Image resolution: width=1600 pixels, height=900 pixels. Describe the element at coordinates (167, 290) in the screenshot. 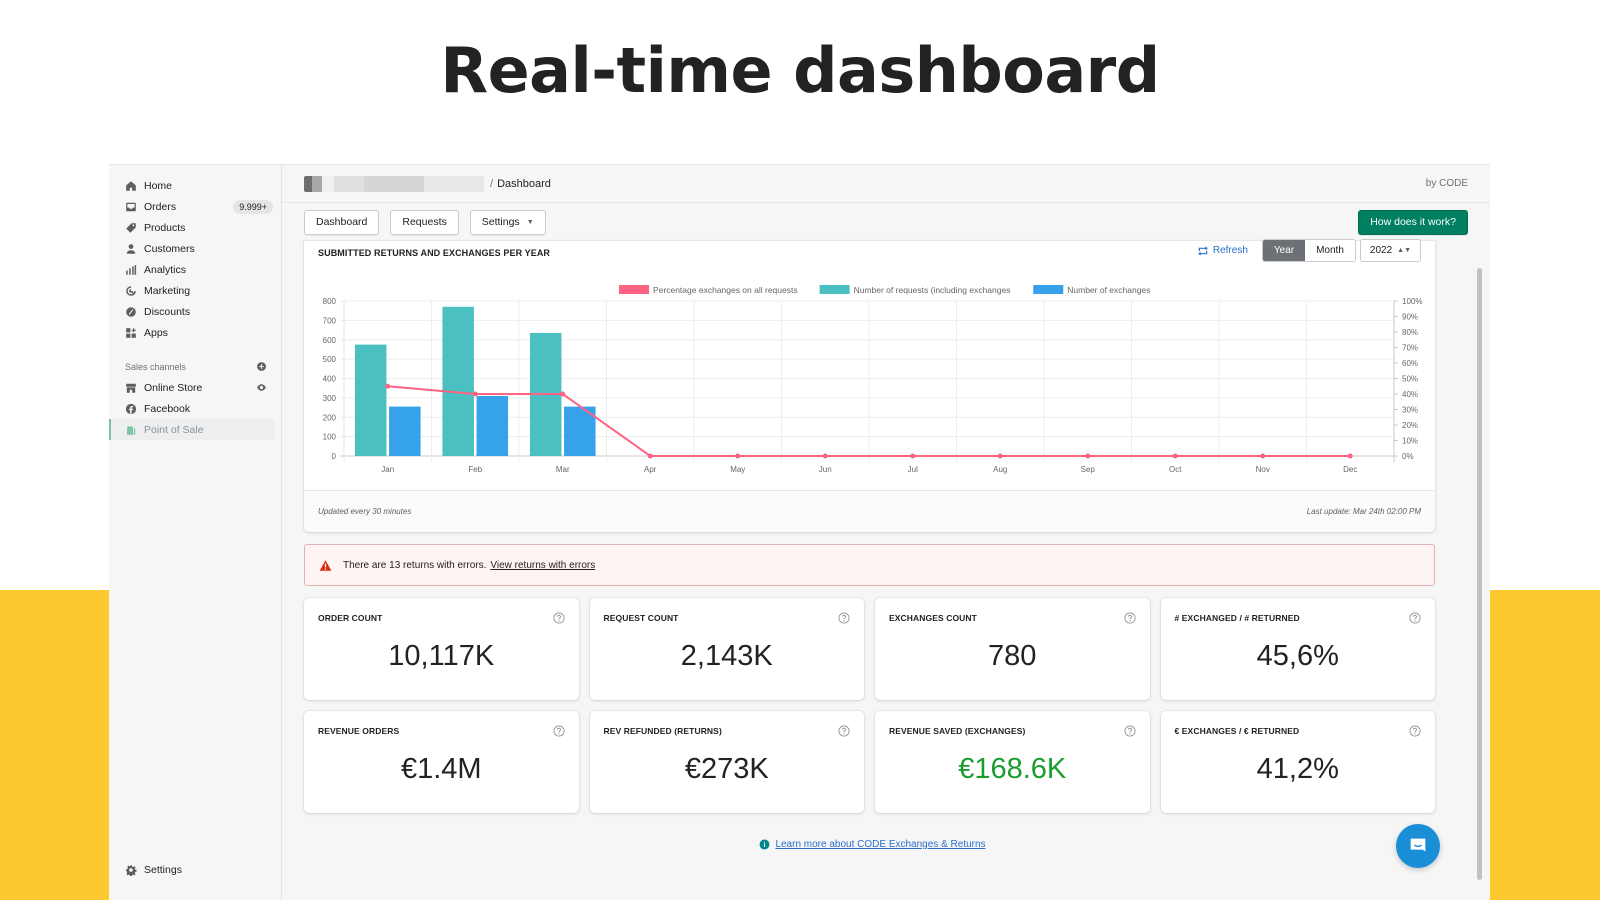

I see `sidebar-item-label: Marketing` at that location.